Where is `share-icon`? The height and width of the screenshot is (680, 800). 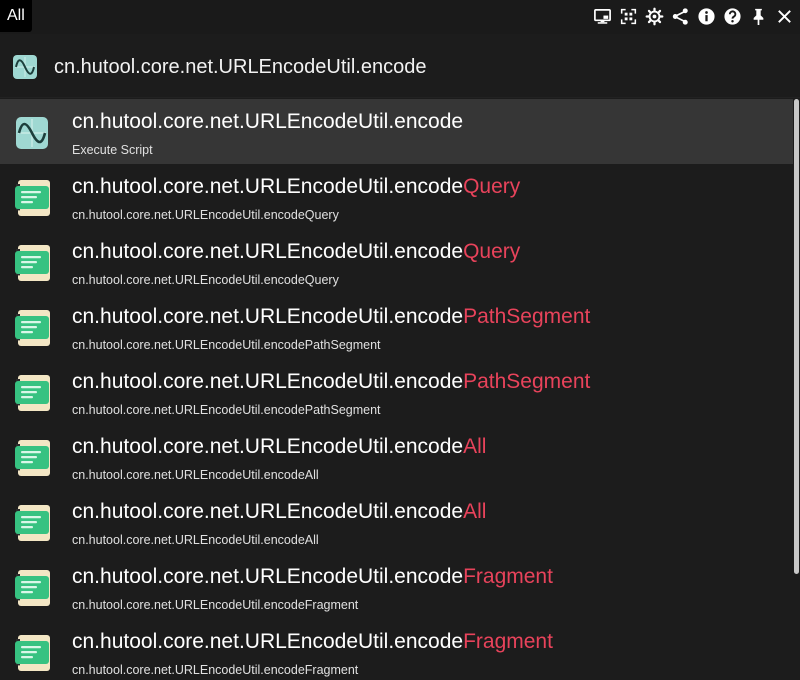 share-icon is located at coordinates (680, 16).